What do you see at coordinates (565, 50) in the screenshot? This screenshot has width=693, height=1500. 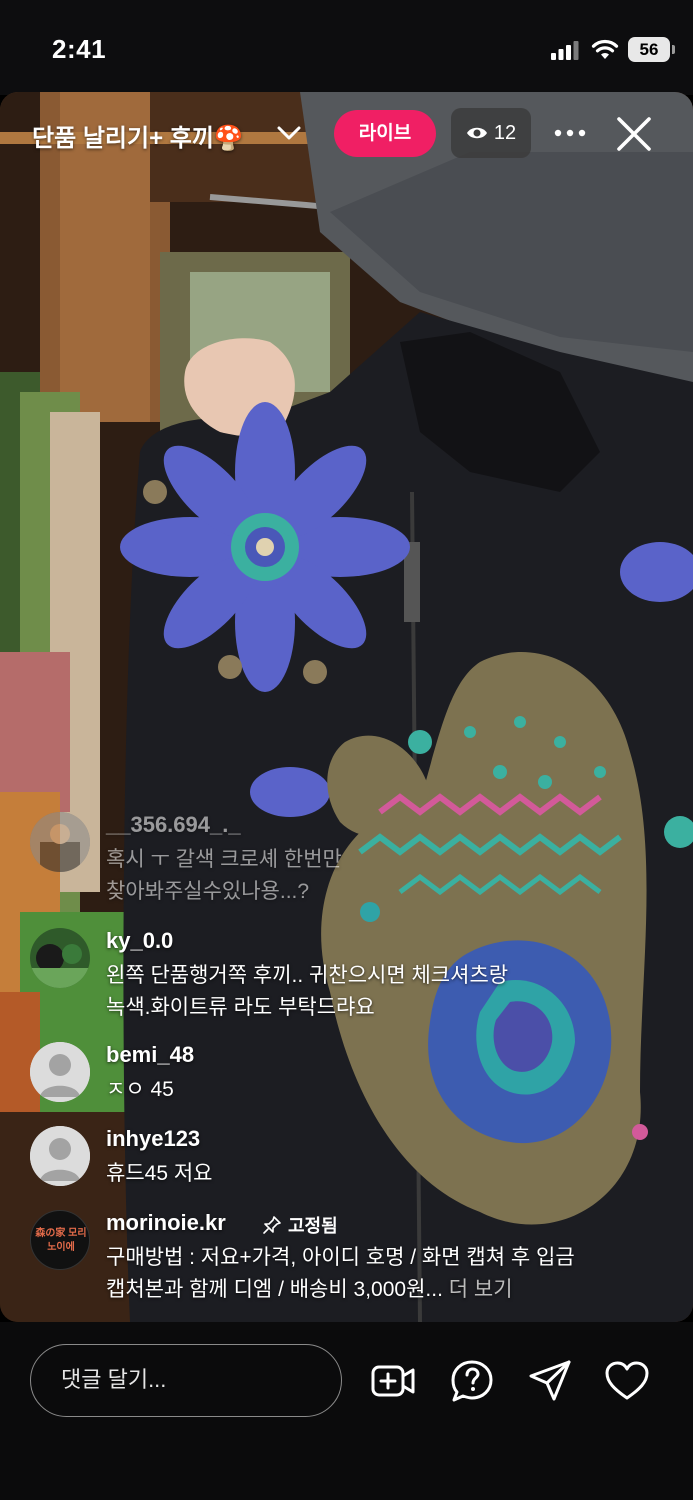 I see `cellular-signal-icon` at bounding box center [565, 50].